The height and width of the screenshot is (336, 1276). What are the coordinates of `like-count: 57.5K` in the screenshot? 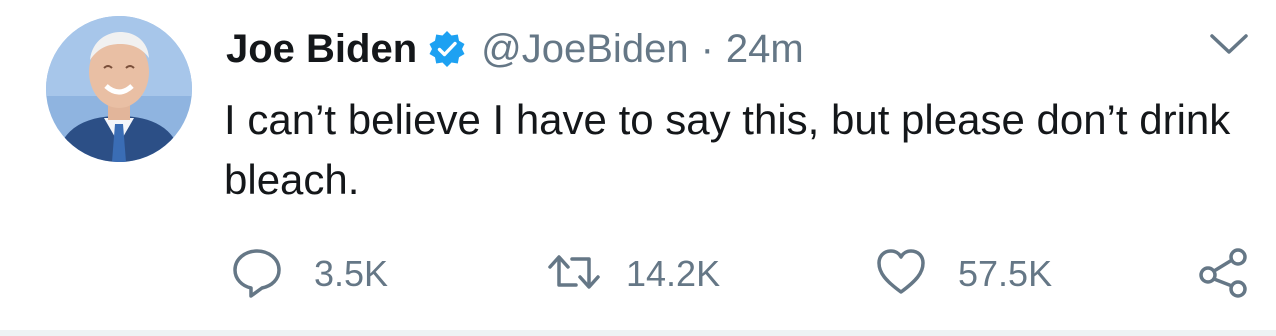 It's located at (1005, 273).